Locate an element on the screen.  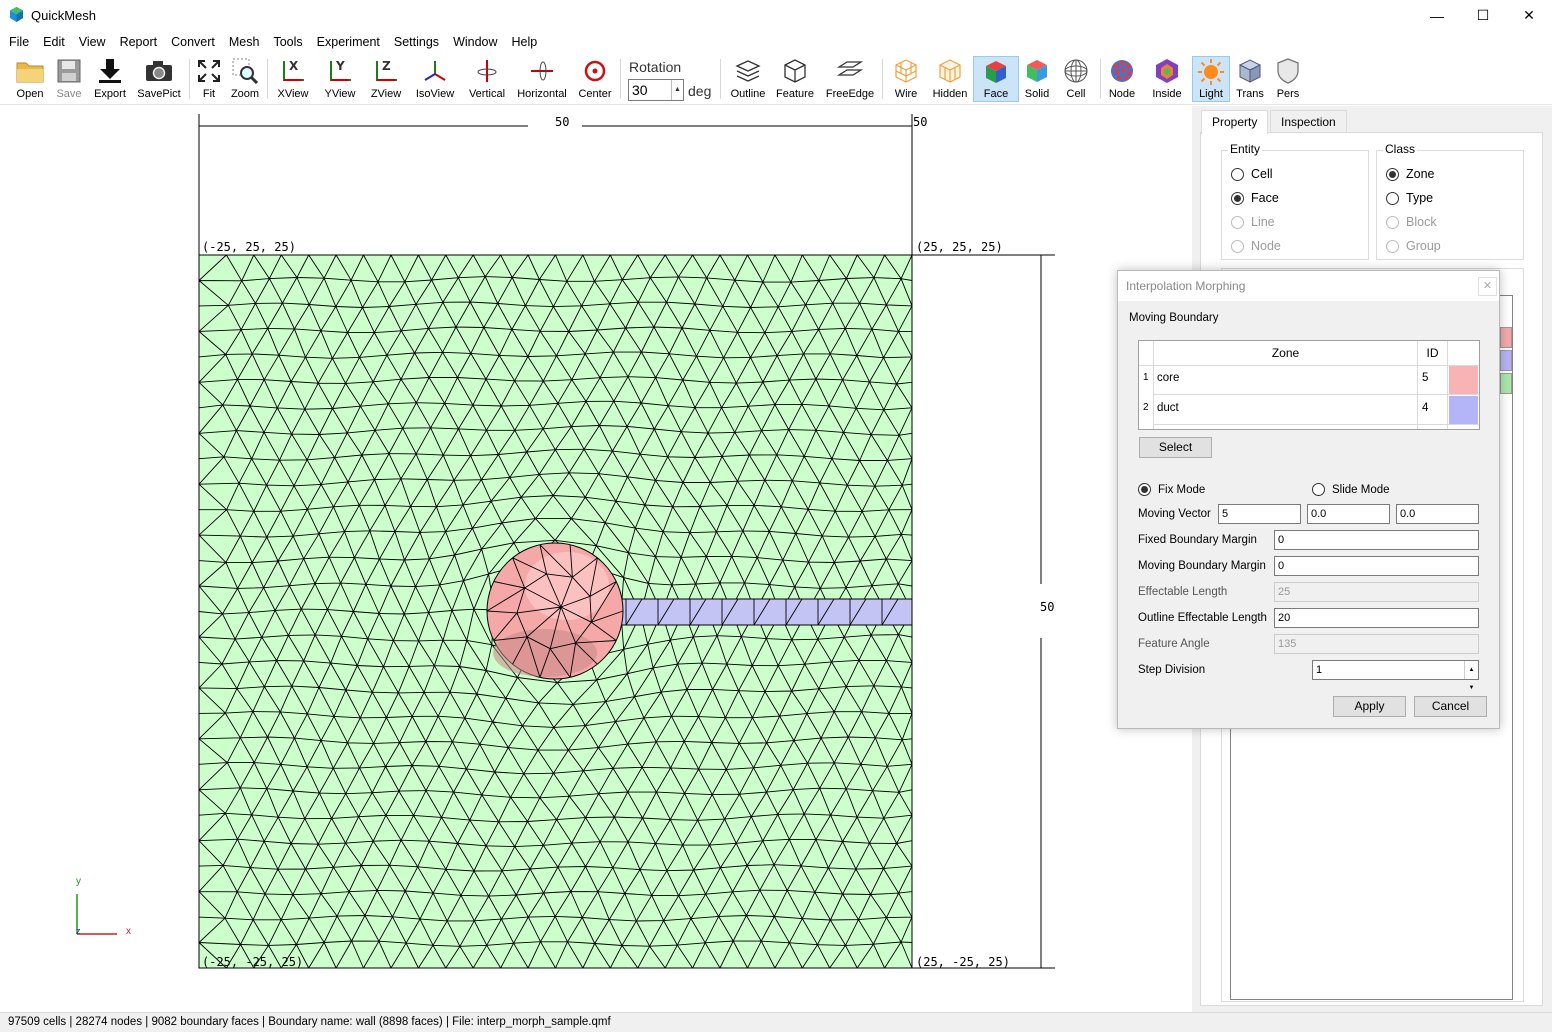
isoview-button: IsoView is located at coordinates (435, 79).